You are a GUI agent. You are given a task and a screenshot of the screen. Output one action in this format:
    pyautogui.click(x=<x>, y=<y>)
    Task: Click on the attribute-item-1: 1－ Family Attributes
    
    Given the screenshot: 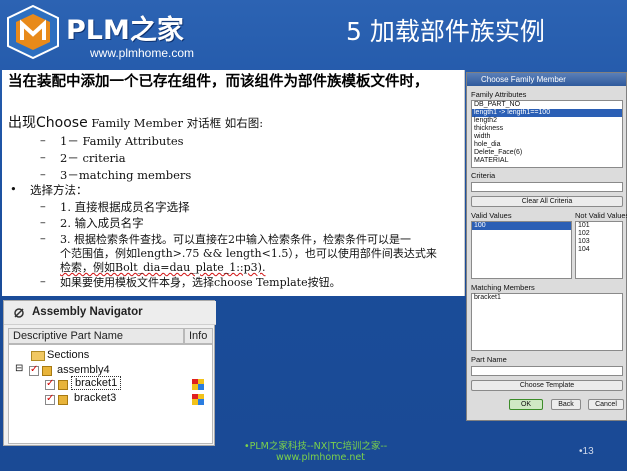 What is the action you would take?
    pyautogui.click(x=122, y=141)
    